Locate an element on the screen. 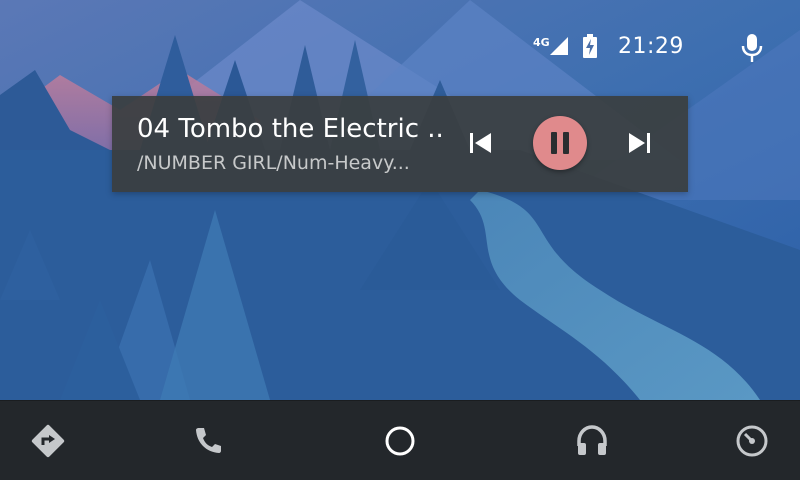 The height and width of the screenshot is (480, 800). nav-media-button is located at coordinates (592, 441).